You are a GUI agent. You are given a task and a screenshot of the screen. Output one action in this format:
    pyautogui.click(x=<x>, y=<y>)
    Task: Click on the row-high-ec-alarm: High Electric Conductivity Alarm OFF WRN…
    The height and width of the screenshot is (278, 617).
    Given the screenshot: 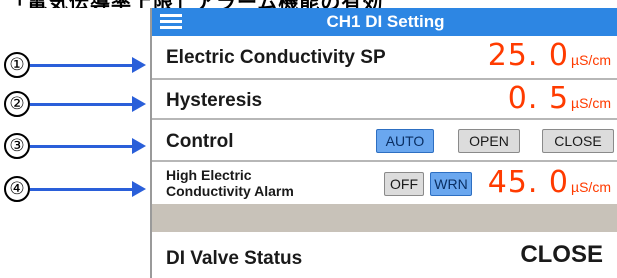 What is the action you would take?
    pyautogui.click(x=384, y=183)
    